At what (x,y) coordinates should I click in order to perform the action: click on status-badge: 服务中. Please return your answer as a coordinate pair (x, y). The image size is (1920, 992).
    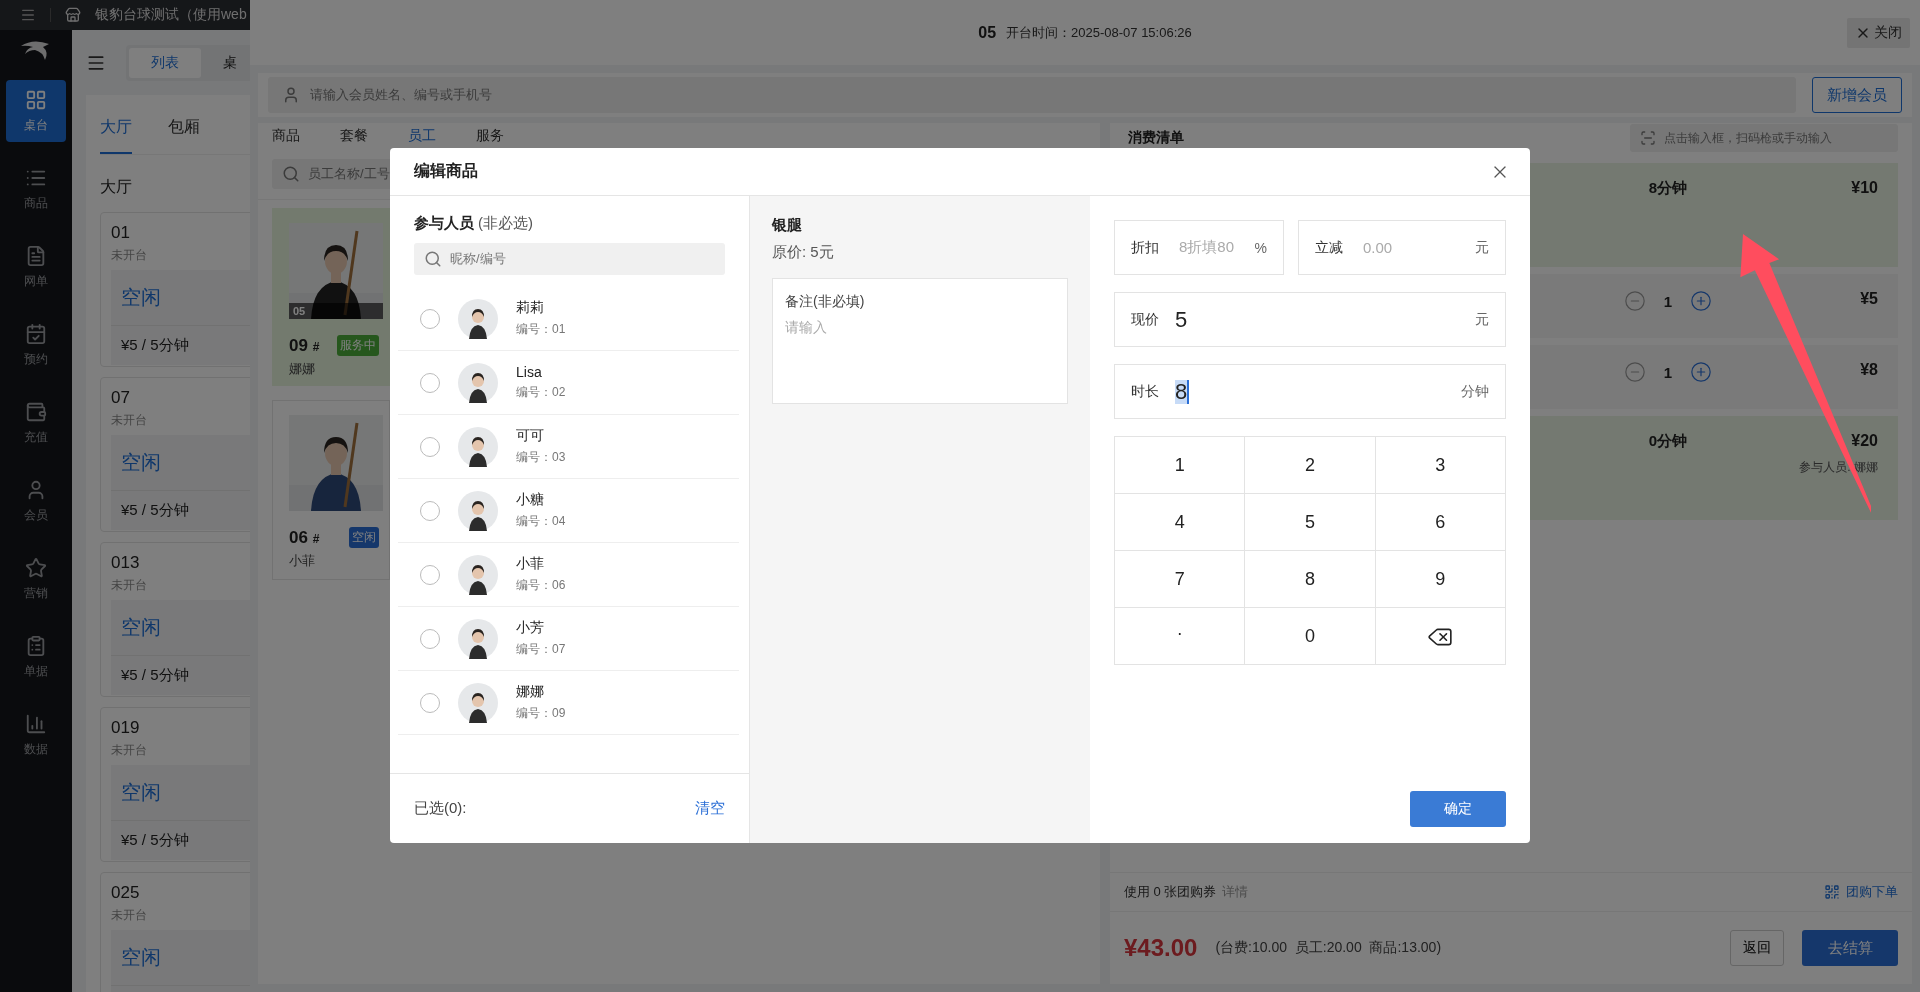
    Looking at the image, I should click on (358, 345).